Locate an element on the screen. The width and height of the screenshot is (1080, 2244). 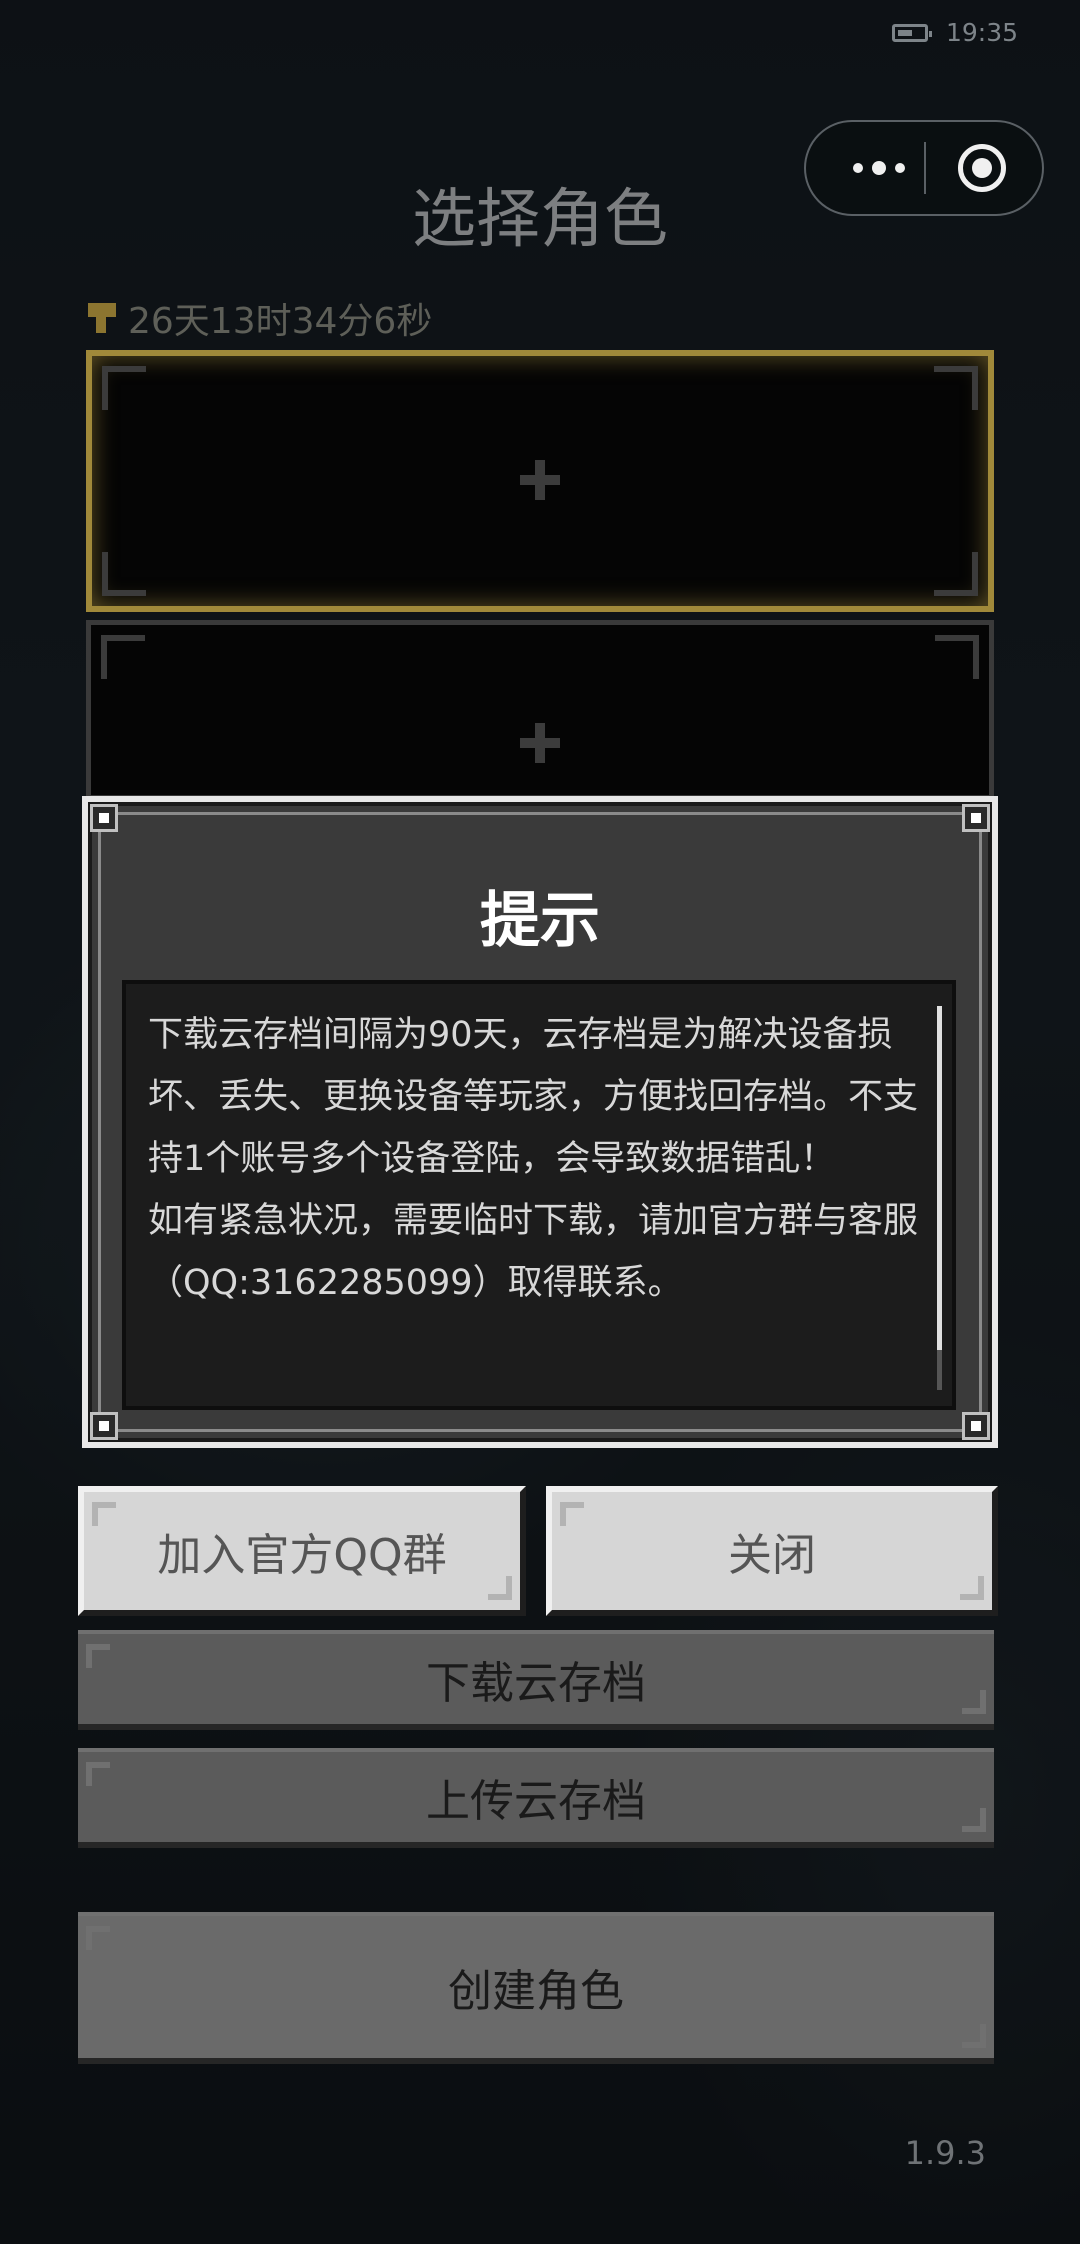
cooldown-timer: 26天13时34分6秒 is located at coordinates (260, 318).